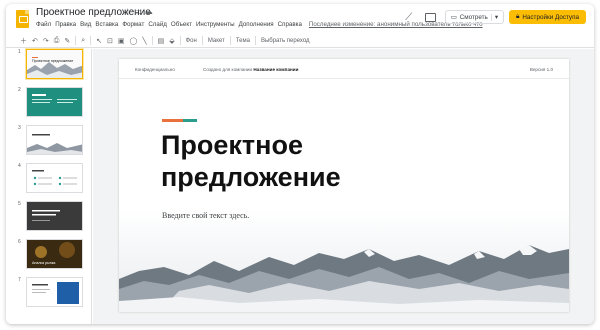  Describe the element at coordinates (57, 41) in the screenshot. I see `print-icon: ⎙` at that location.